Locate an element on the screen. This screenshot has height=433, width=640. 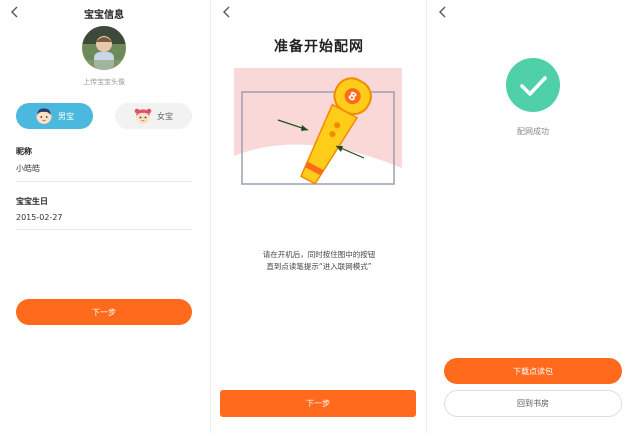
instruction-line-1: 请在开机后，同时按住图中的按钮 is located at coordinates (319, 254).